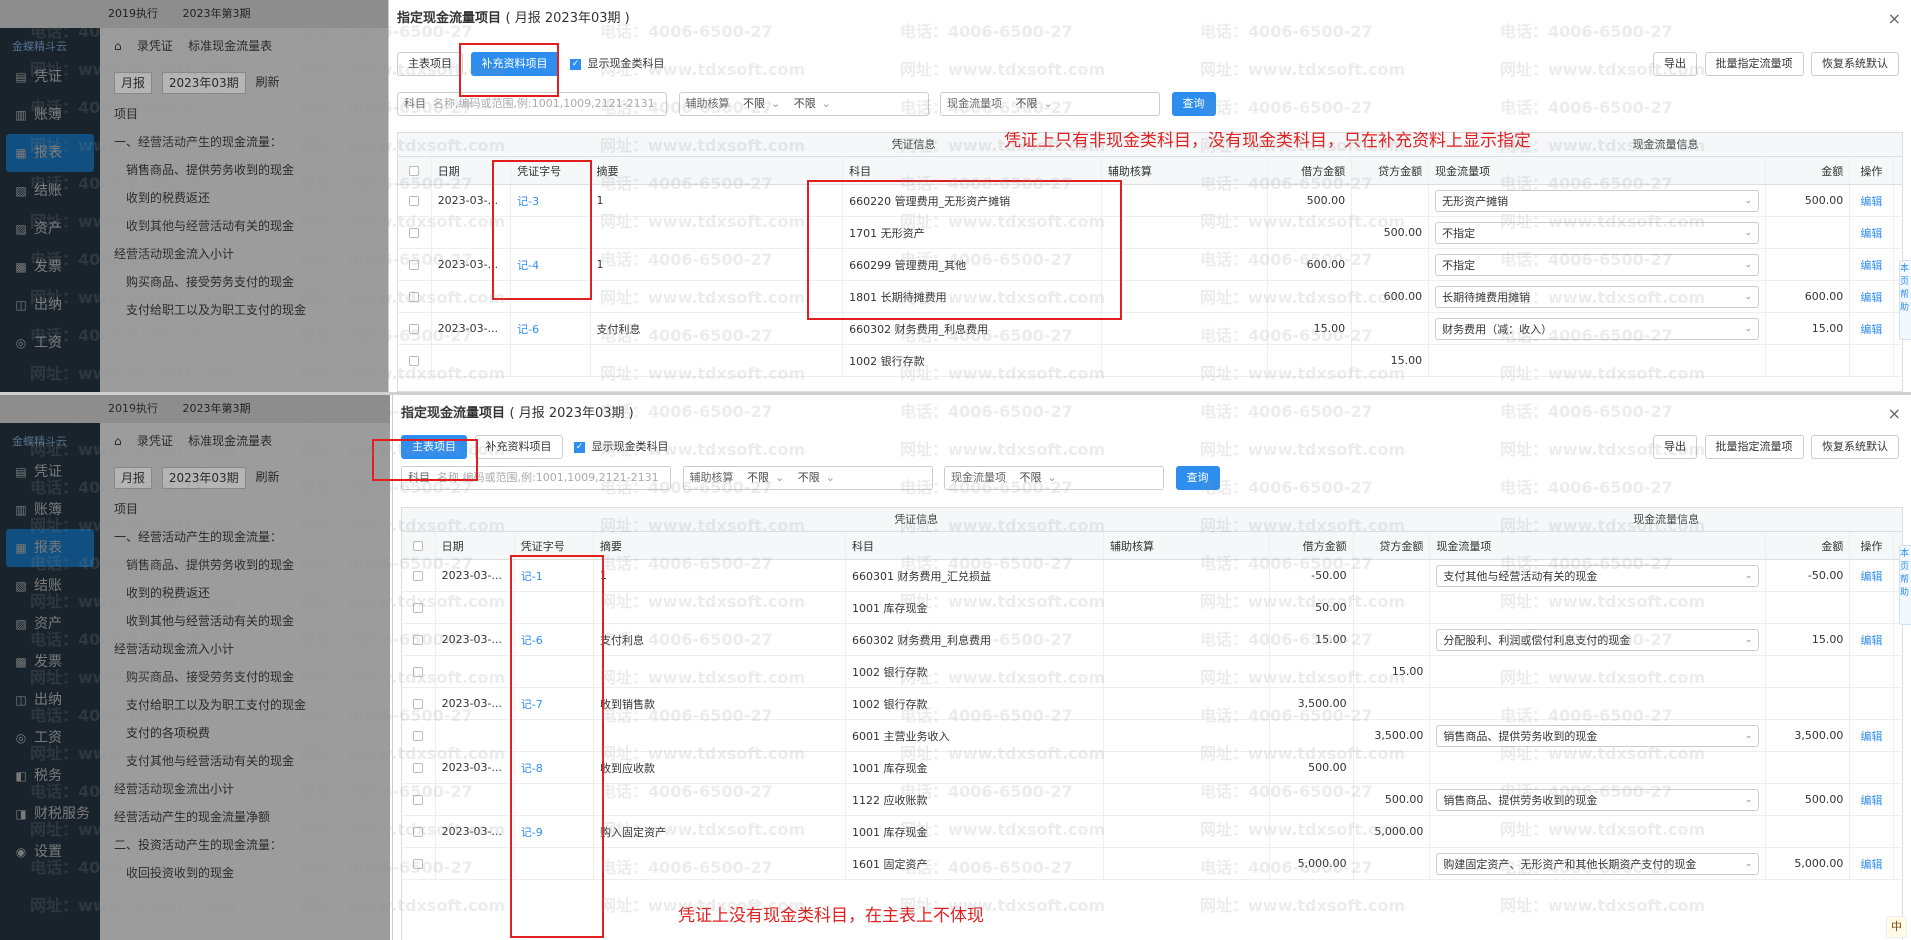  Describe the element at coordinates (133, 408) in the screenshot. I see `bg-year-selector: 2019执行` at that location.